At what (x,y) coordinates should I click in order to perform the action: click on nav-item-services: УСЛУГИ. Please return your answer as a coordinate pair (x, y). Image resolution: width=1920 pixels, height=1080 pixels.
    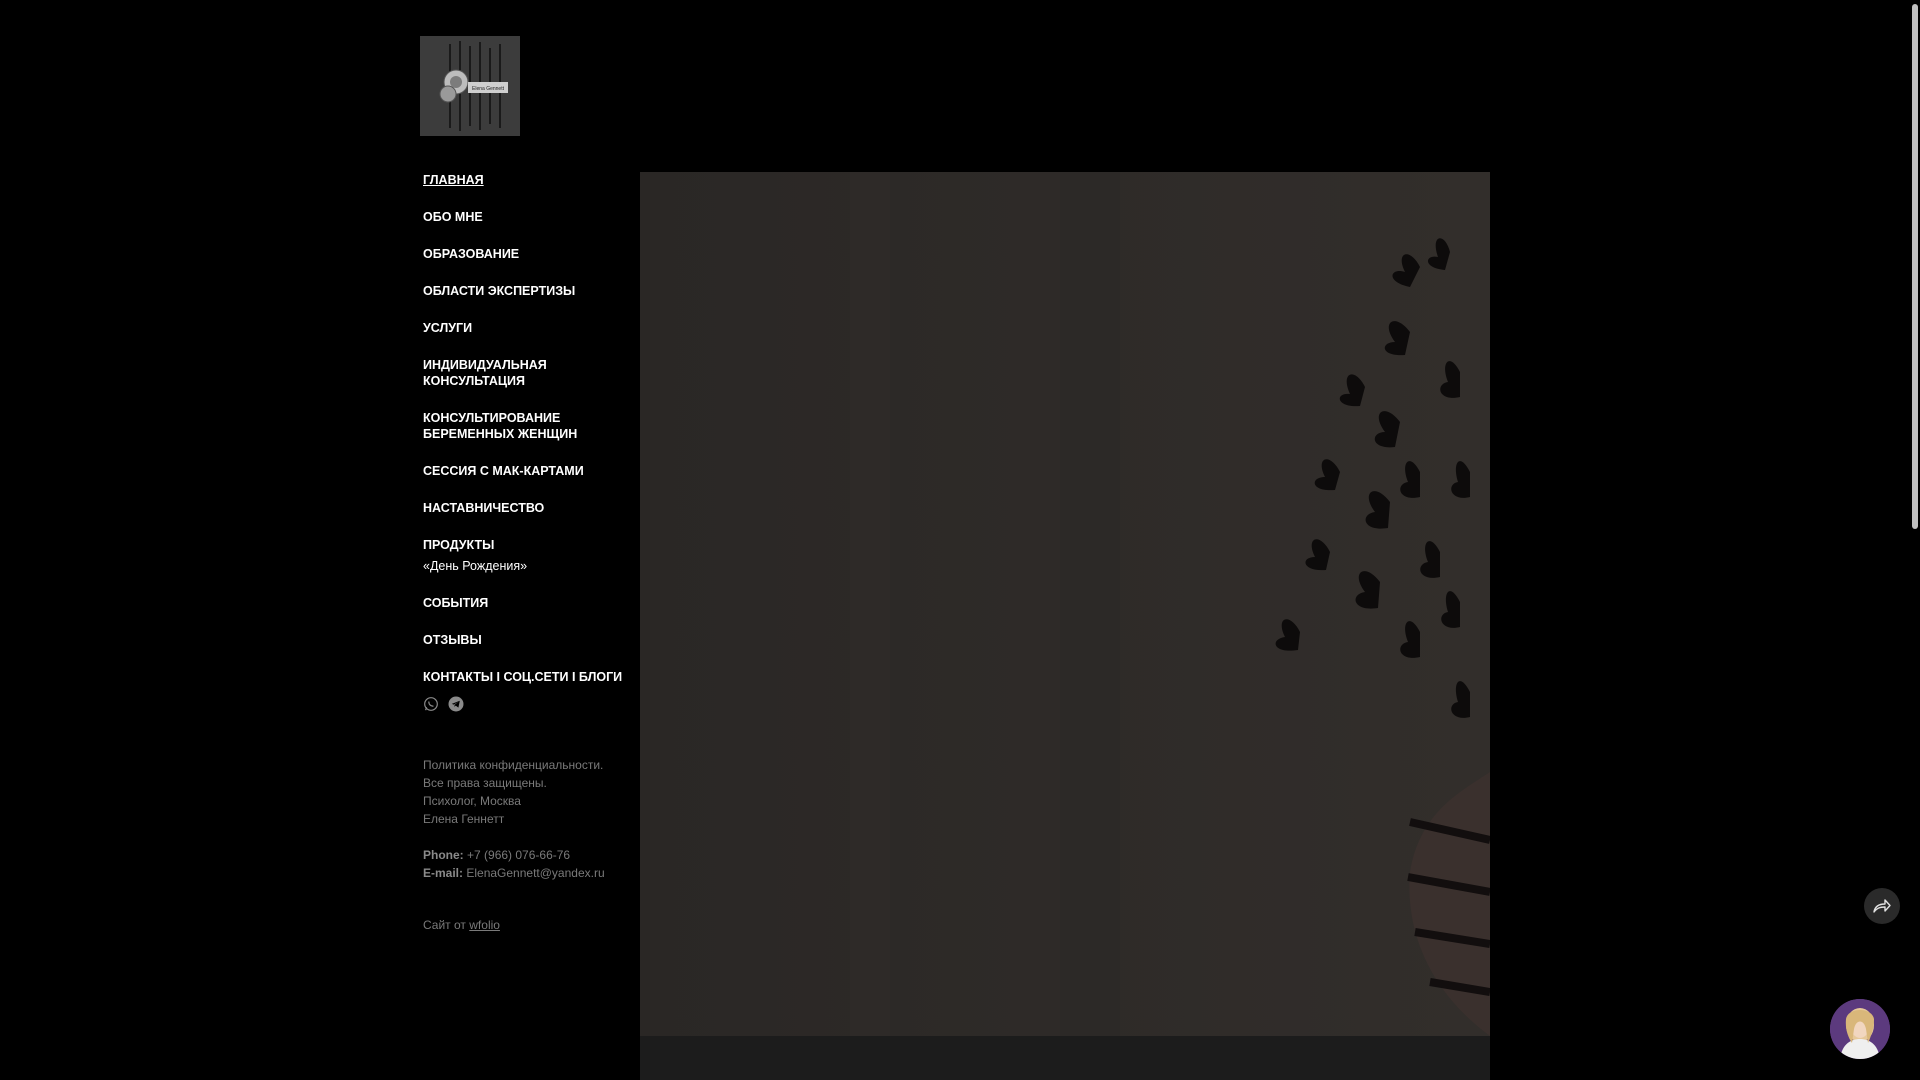
    Looking at the image, I should click on (530, 328).